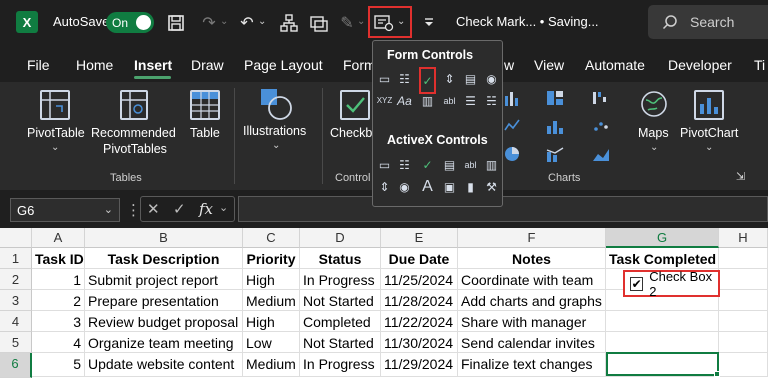 The height and width of the screenshot is (378, 768). What do you see at coordinates (637, 283) in the screenshot?
I see `checkbox-checked-icon: ✔` at bounding box center [637, 283].